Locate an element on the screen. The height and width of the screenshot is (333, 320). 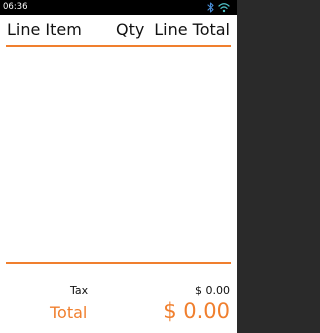
total-label: Total is located at coordinates (69, 312).